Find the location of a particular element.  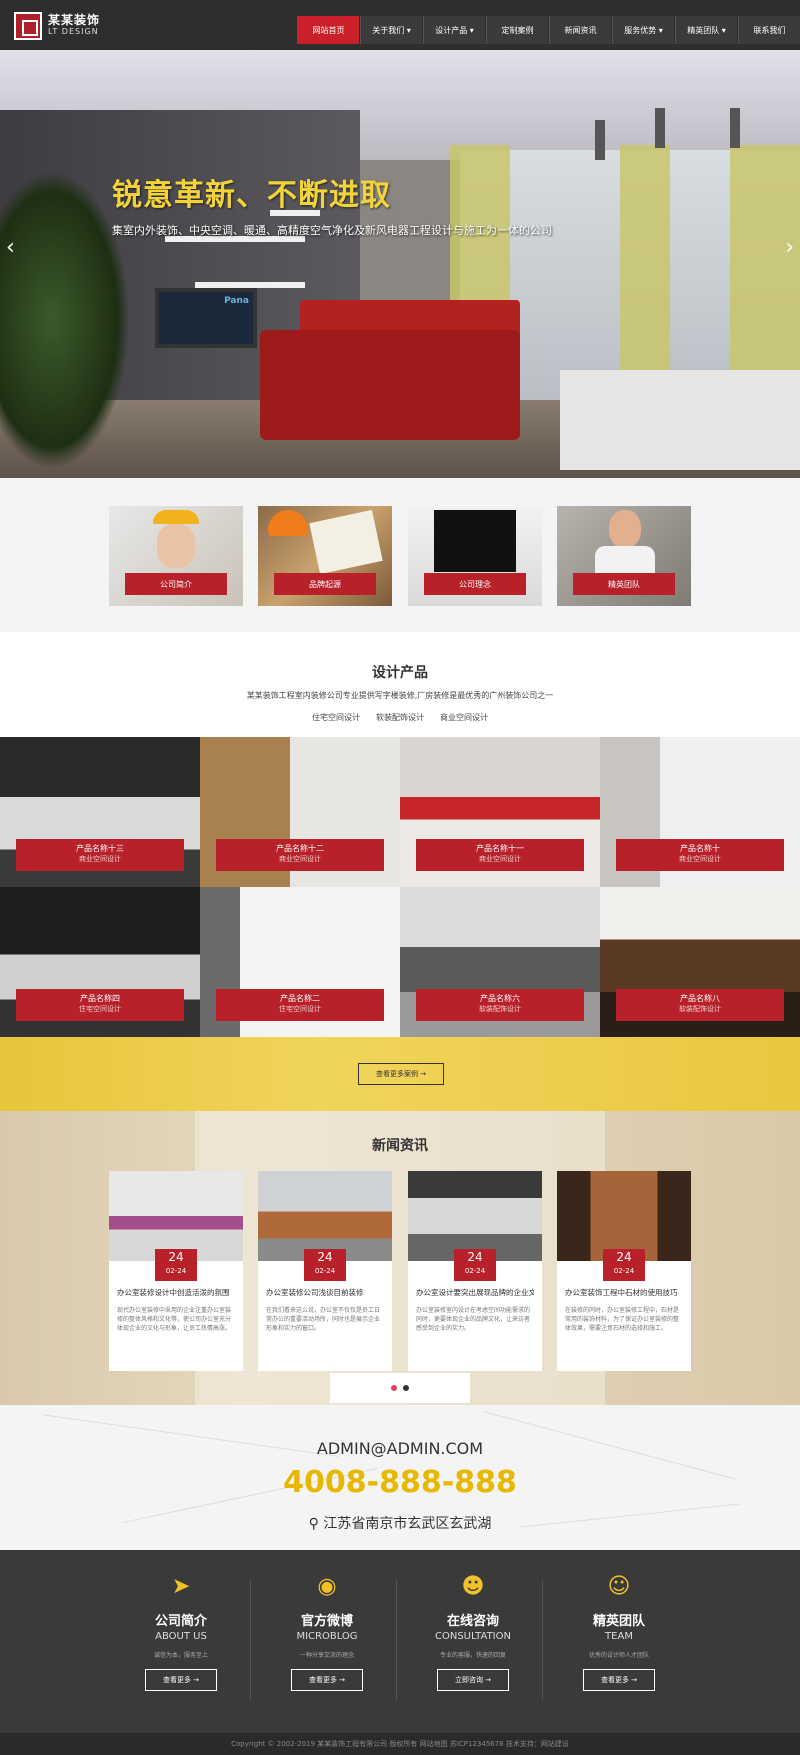

footer-weibo: ◉ 官方微博 MICROBLOG 一种分享交流的理念 查看更多 → is located at coordinates (327, 1642).